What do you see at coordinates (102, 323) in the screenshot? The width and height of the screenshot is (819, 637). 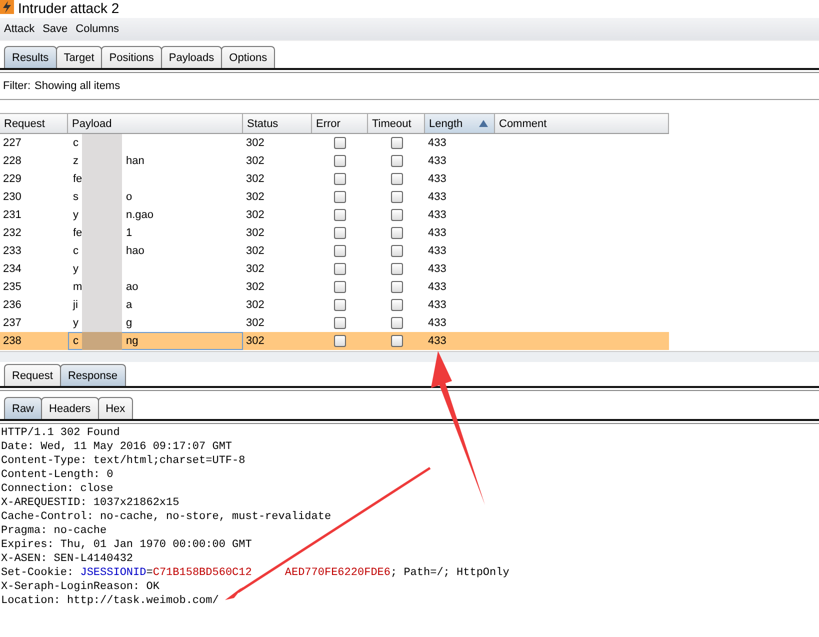 I see `redaction-mask` at bounding box center [102, 323].